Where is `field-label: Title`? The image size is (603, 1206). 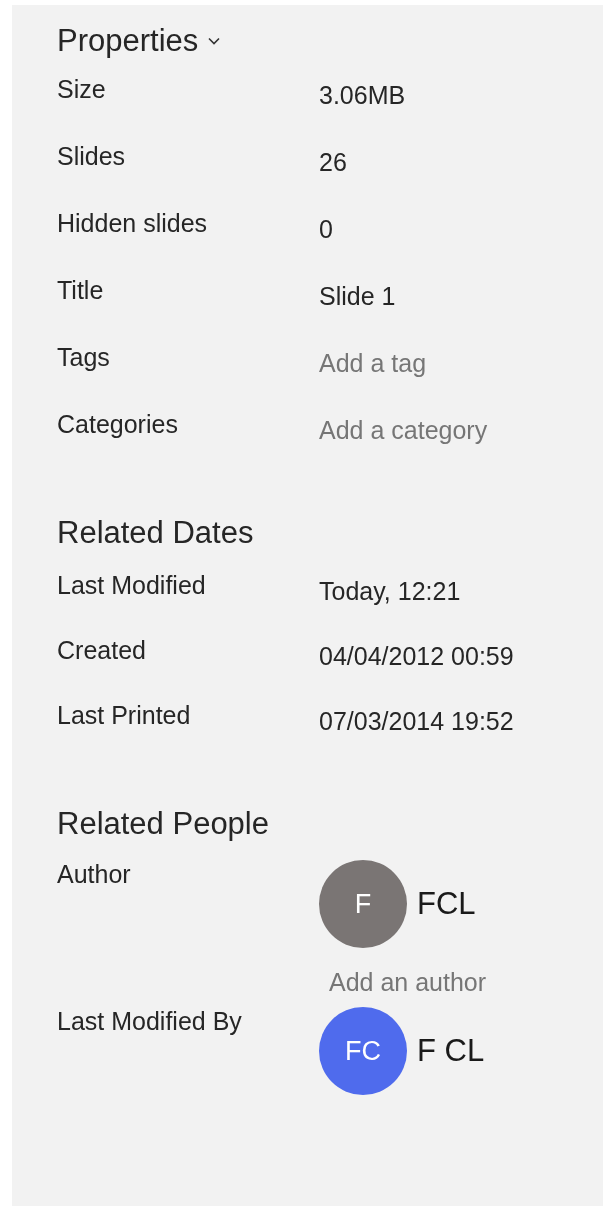 field-label: Title is located at coordinates (81, 291).